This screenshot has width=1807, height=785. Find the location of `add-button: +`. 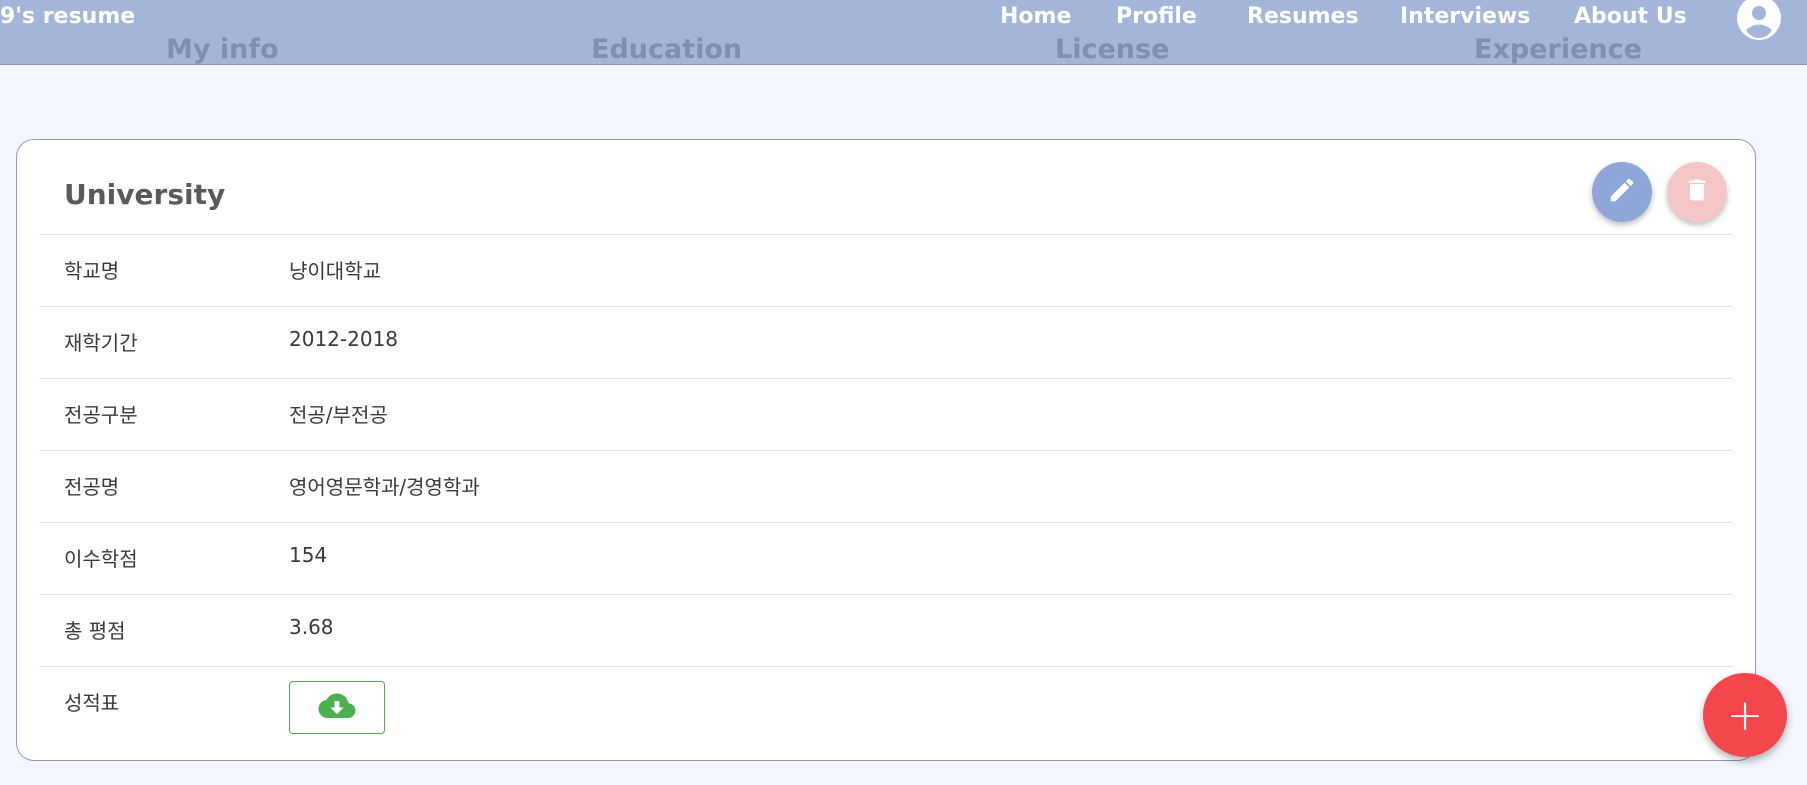

add-button: + is located at coordinates (1745, 715).